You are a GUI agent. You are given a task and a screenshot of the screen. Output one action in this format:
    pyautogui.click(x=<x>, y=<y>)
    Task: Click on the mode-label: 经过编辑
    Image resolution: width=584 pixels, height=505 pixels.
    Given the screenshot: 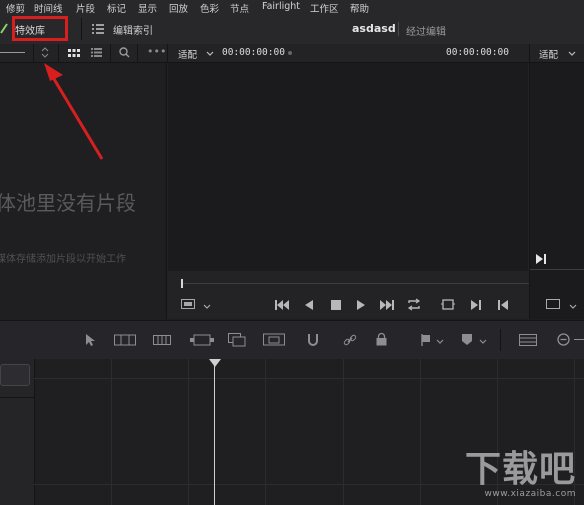 What is the action you would take?
    pyautogui.click(x=426, y=32)
    